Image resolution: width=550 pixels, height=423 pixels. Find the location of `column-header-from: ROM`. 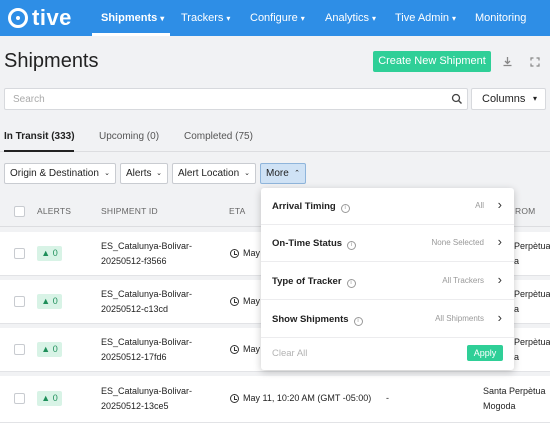

column-header-from: ROM is located at coordinates (525, 211).